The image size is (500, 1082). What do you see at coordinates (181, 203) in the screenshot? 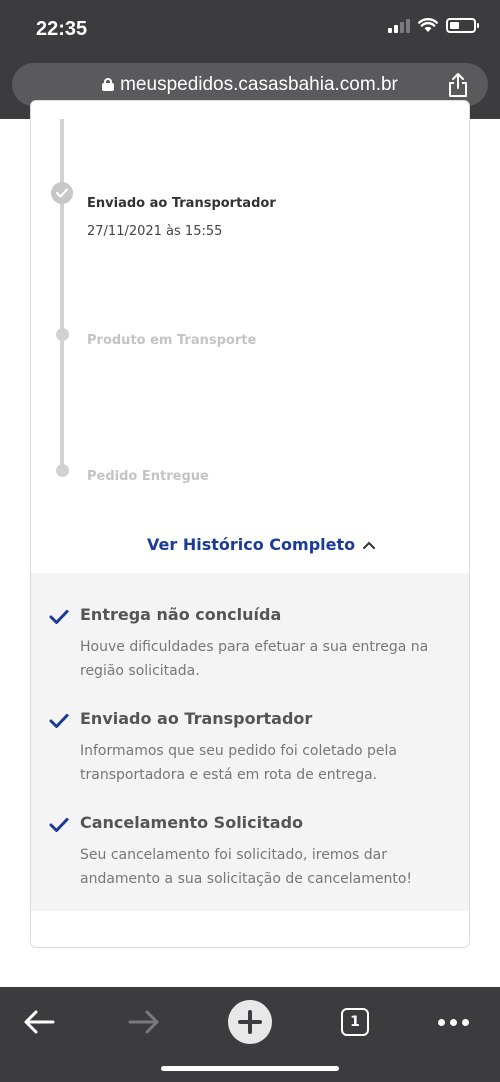
I see `timeline-step-title: Enviado ao Transportador` at bounding box center [181, 203].